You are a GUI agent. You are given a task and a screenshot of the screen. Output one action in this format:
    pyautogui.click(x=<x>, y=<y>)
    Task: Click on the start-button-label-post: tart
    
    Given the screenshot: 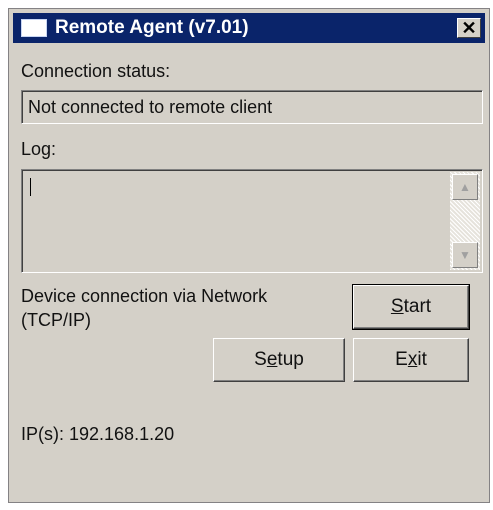 What is the action you would take?
    pyautogui.click(x=417, y=306)
    